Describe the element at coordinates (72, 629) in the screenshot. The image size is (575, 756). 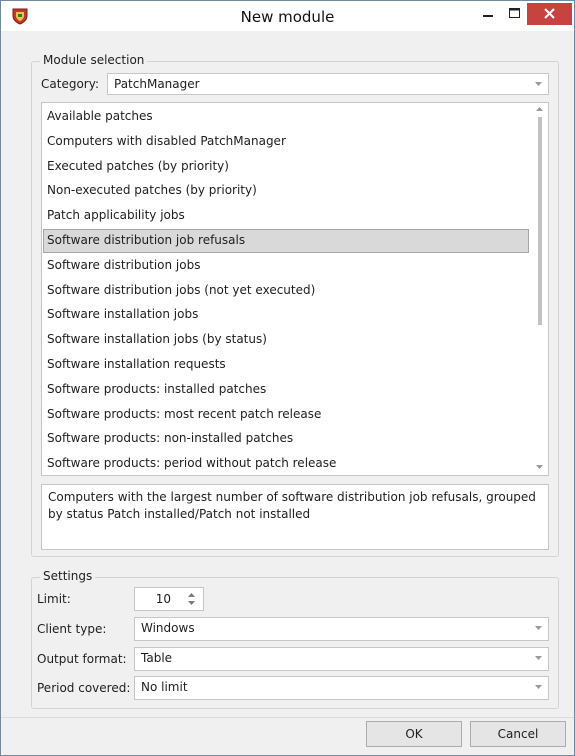
I see `client-type-label: Client type:` at that location.